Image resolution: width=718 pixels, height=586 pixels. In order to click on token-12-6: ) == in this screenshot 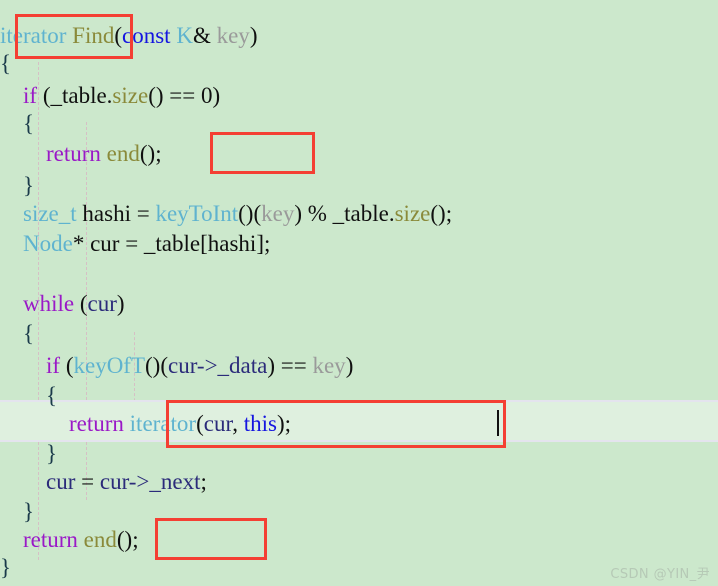, I will do `click(290, 365)`.